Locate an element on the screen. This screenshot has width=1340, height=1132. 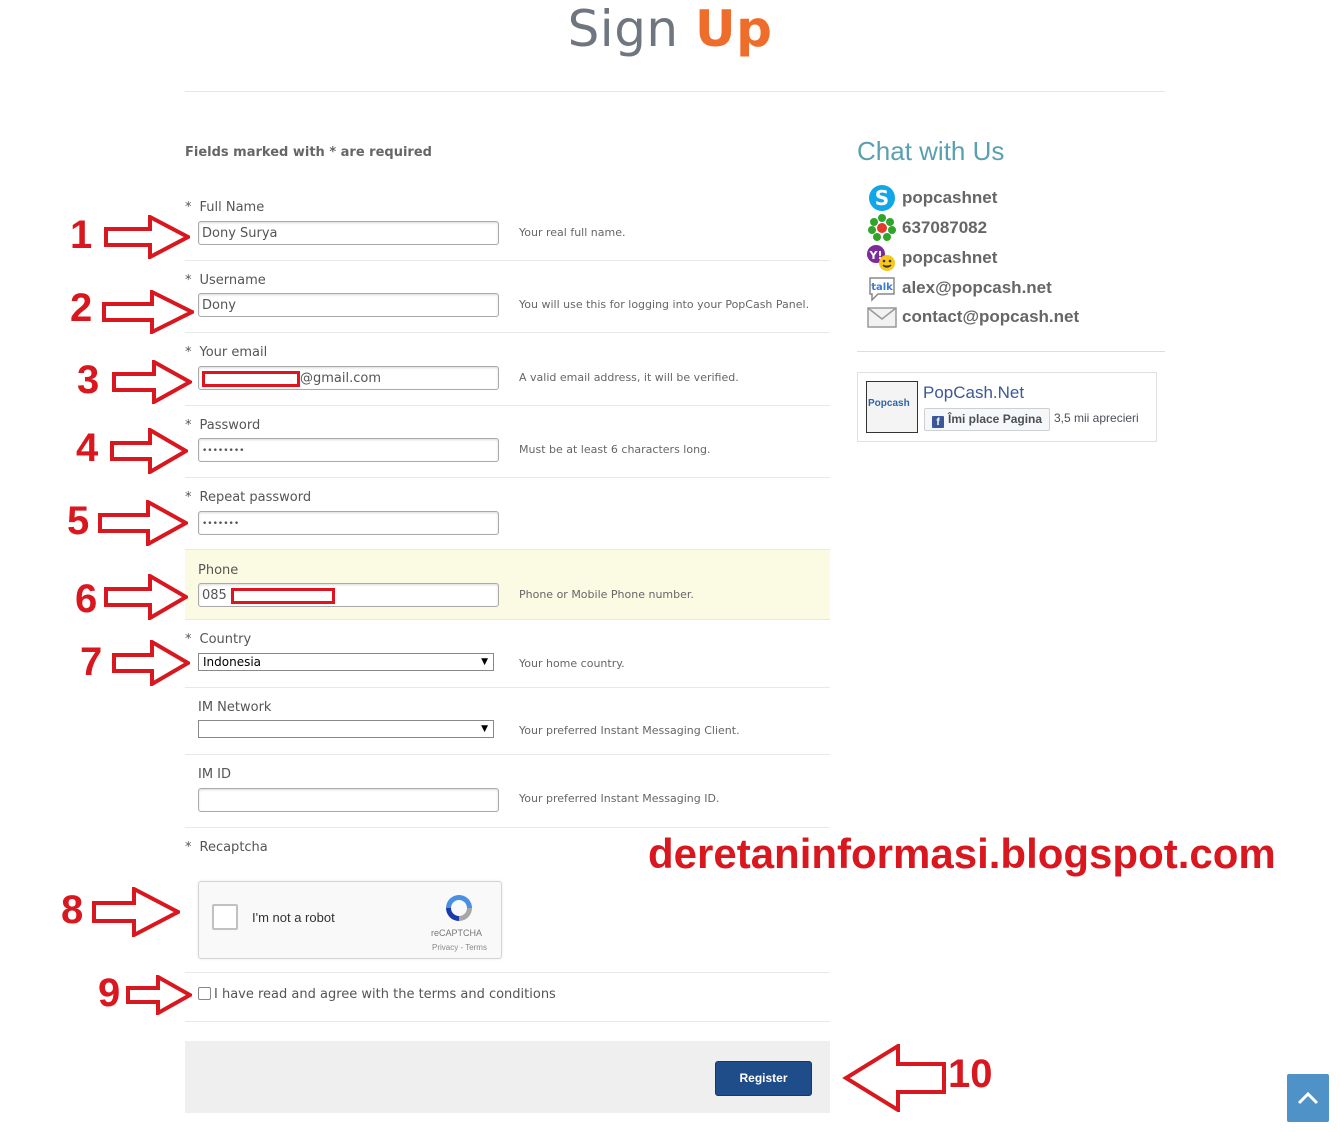
popcash-logo: Popcash is located at coordinates (892, 407).